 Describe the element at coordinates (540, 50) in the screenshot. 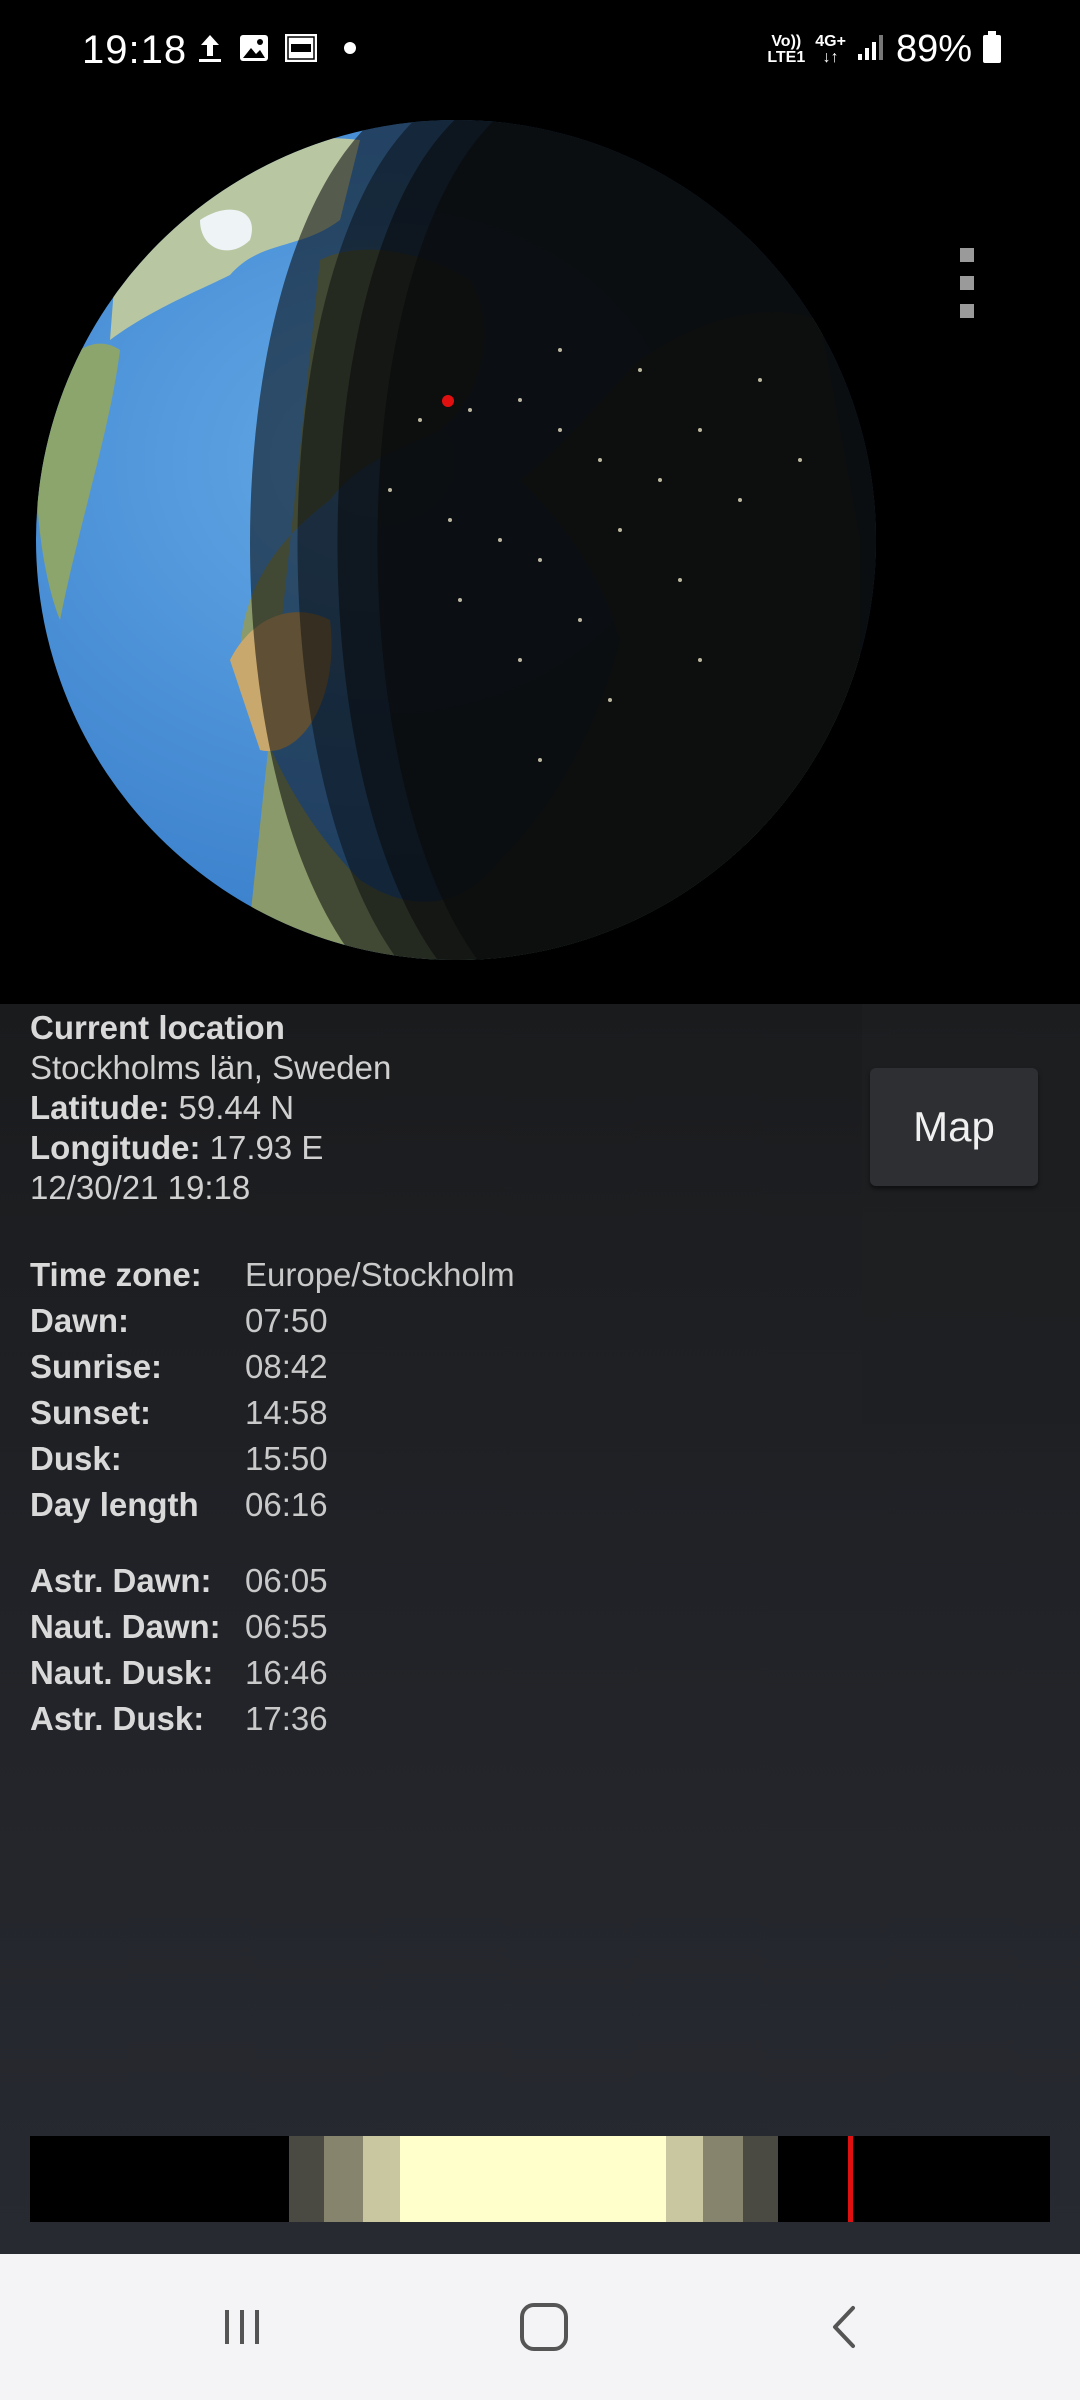

I see `status-bar: 19:18 Vo)) LTE1 4G+ ↓↑ 89%` at that location.